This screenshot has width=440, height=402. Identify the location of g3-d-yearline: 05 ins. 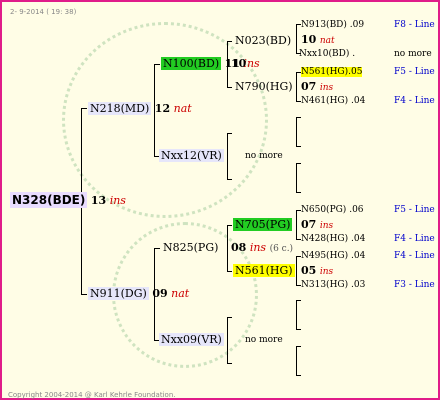
(317, 271).